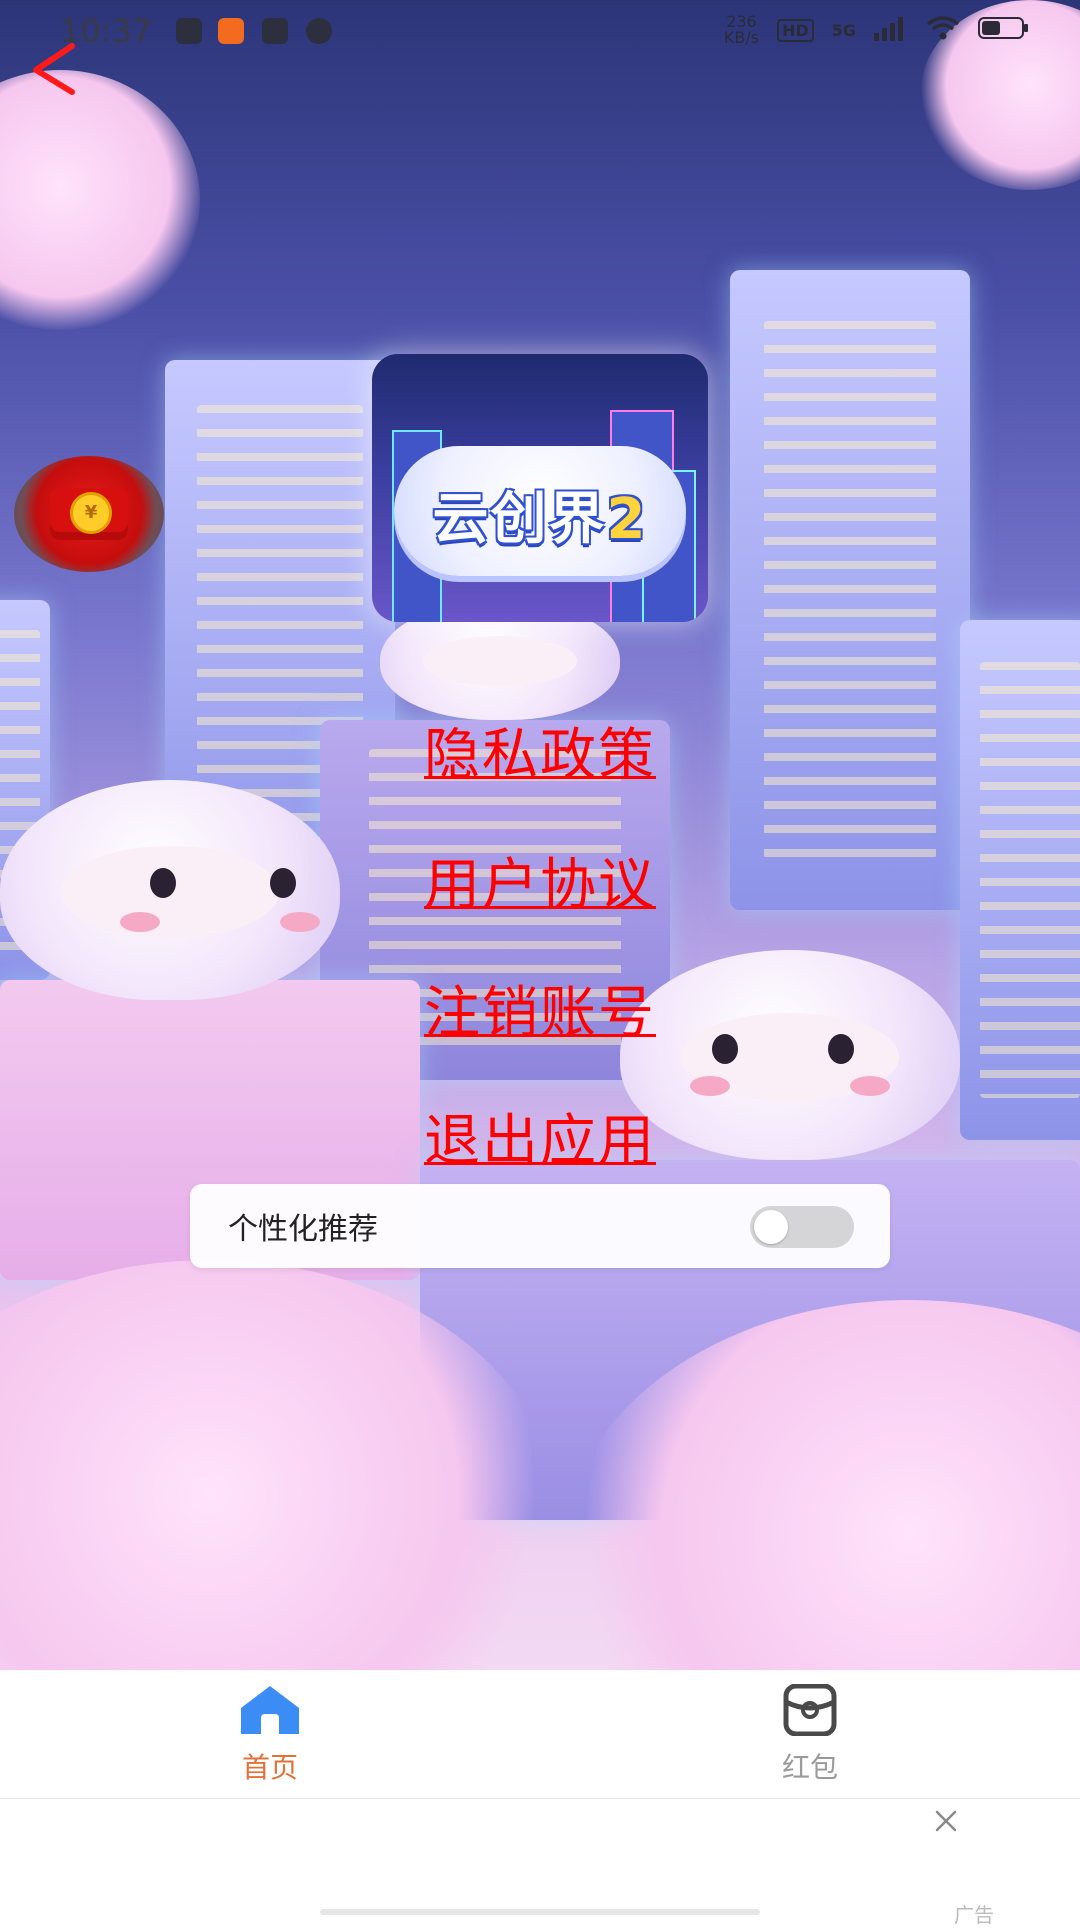 Image resolution: width=1080 pixels, height=1928 pixels. I want to click on close-icon, so click(946, 1821).